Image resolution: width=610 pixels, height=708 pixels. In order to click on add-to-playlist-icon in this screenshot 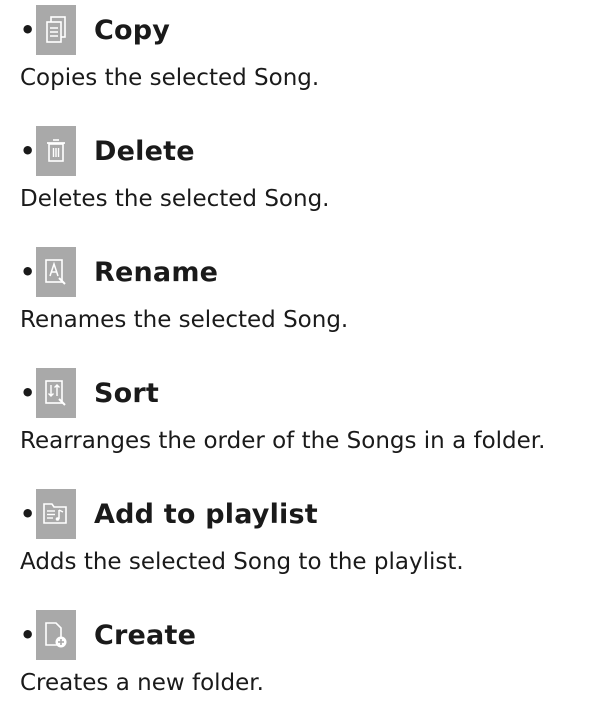, I will do `click(56, 514)`.